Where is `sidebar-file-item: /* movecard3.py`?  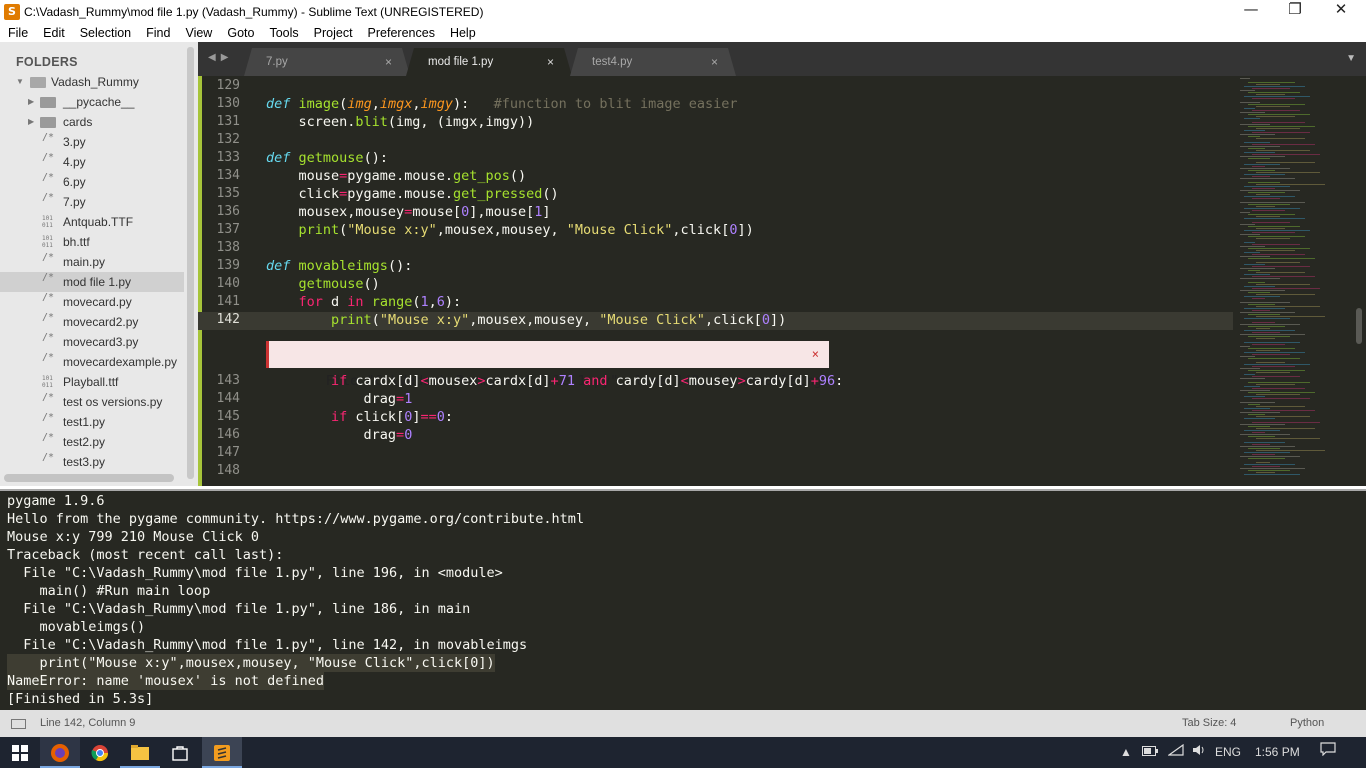 sidebar-file-item: /* movecard3.py is located at coordinates (92, 342).